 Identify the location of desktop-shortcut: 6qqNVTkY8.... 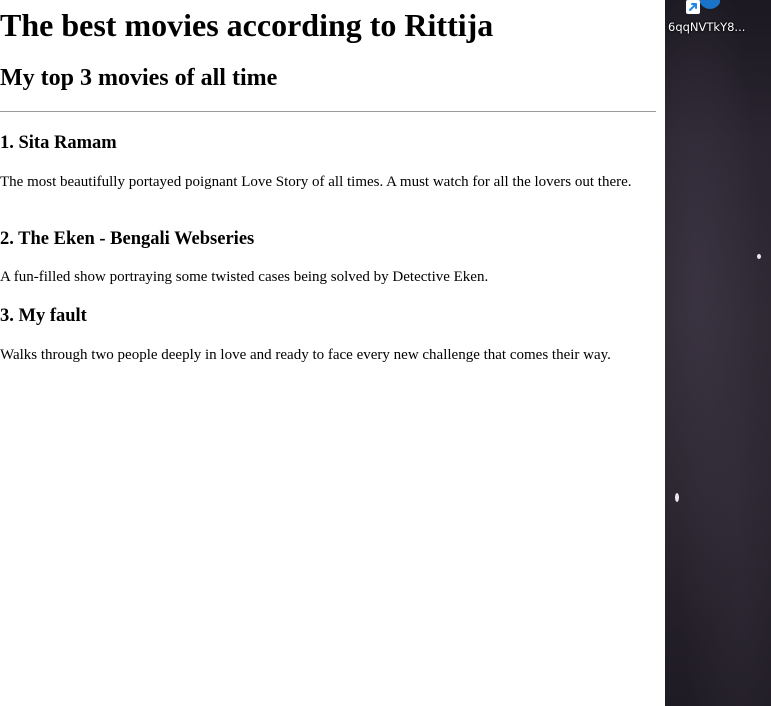
(718, 20).